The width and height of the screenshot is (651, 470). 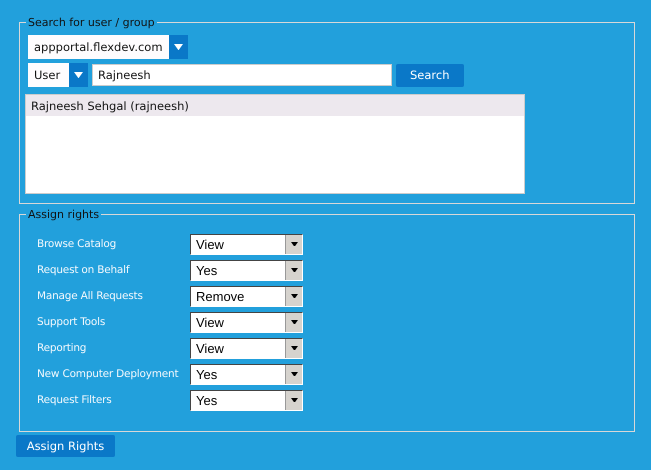 I want to click on right-dropdown: Remove, so click(x=246, y=296).